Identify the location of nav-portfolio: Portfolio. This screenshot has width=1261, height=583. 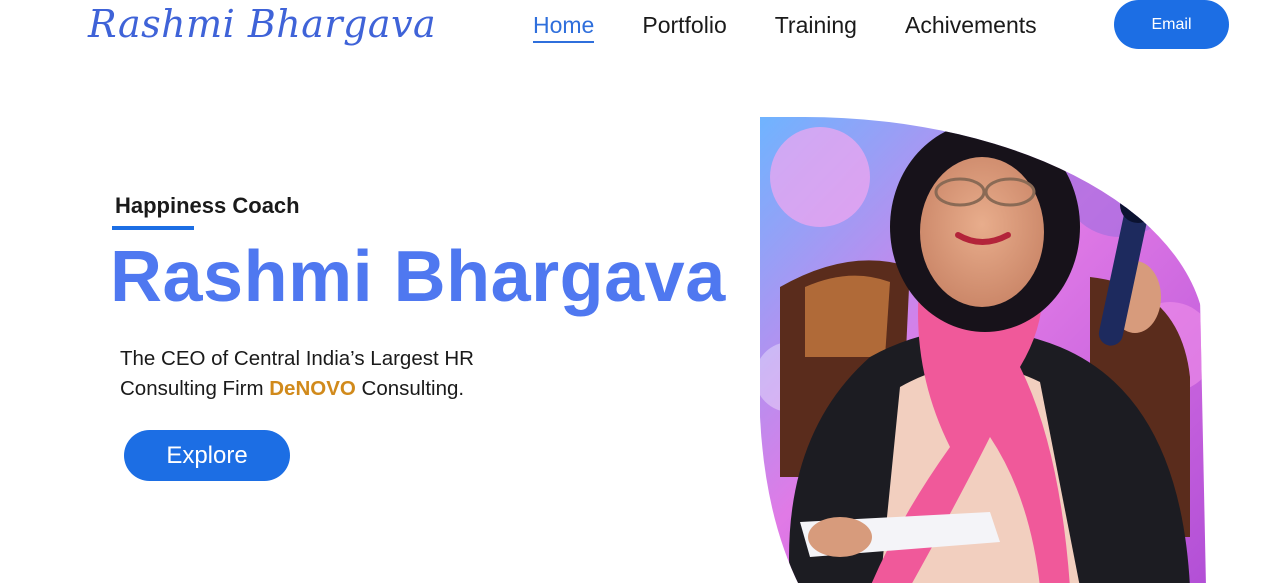
(684, 25).